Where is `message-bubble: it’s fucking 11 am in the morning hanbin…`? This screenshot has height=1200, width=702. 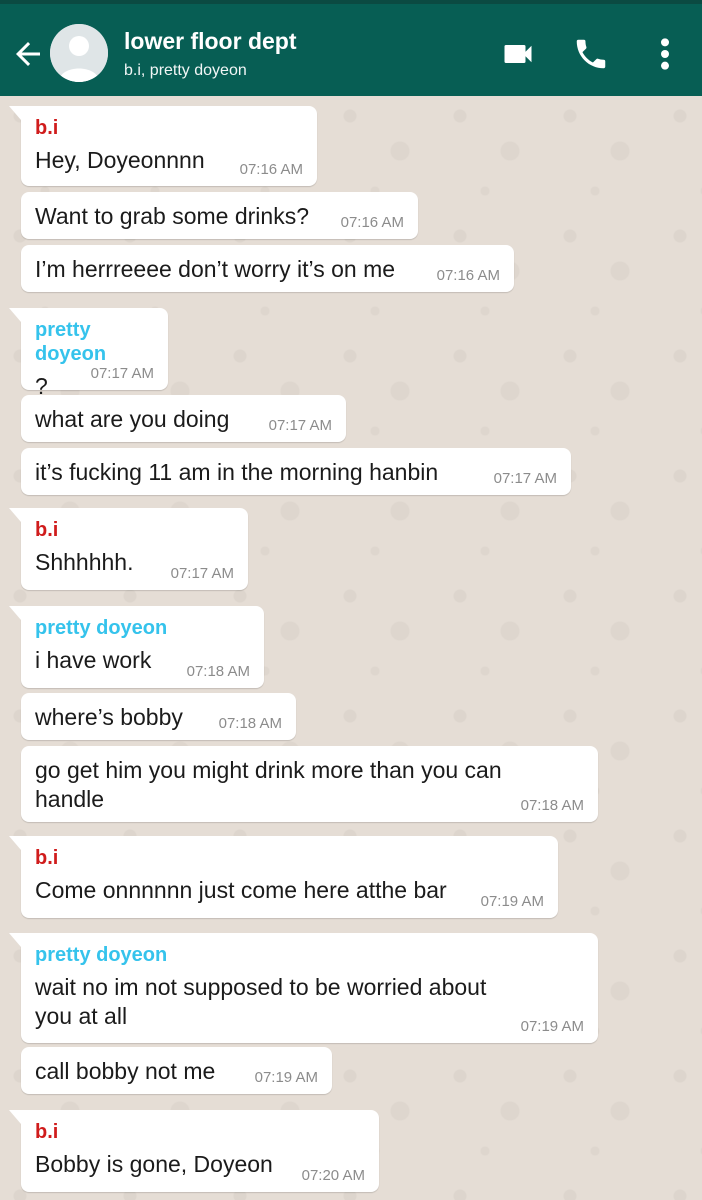 message-bubble: it’s fucking 11 am in the morning hanbin… is located at coordinates (296, 471).